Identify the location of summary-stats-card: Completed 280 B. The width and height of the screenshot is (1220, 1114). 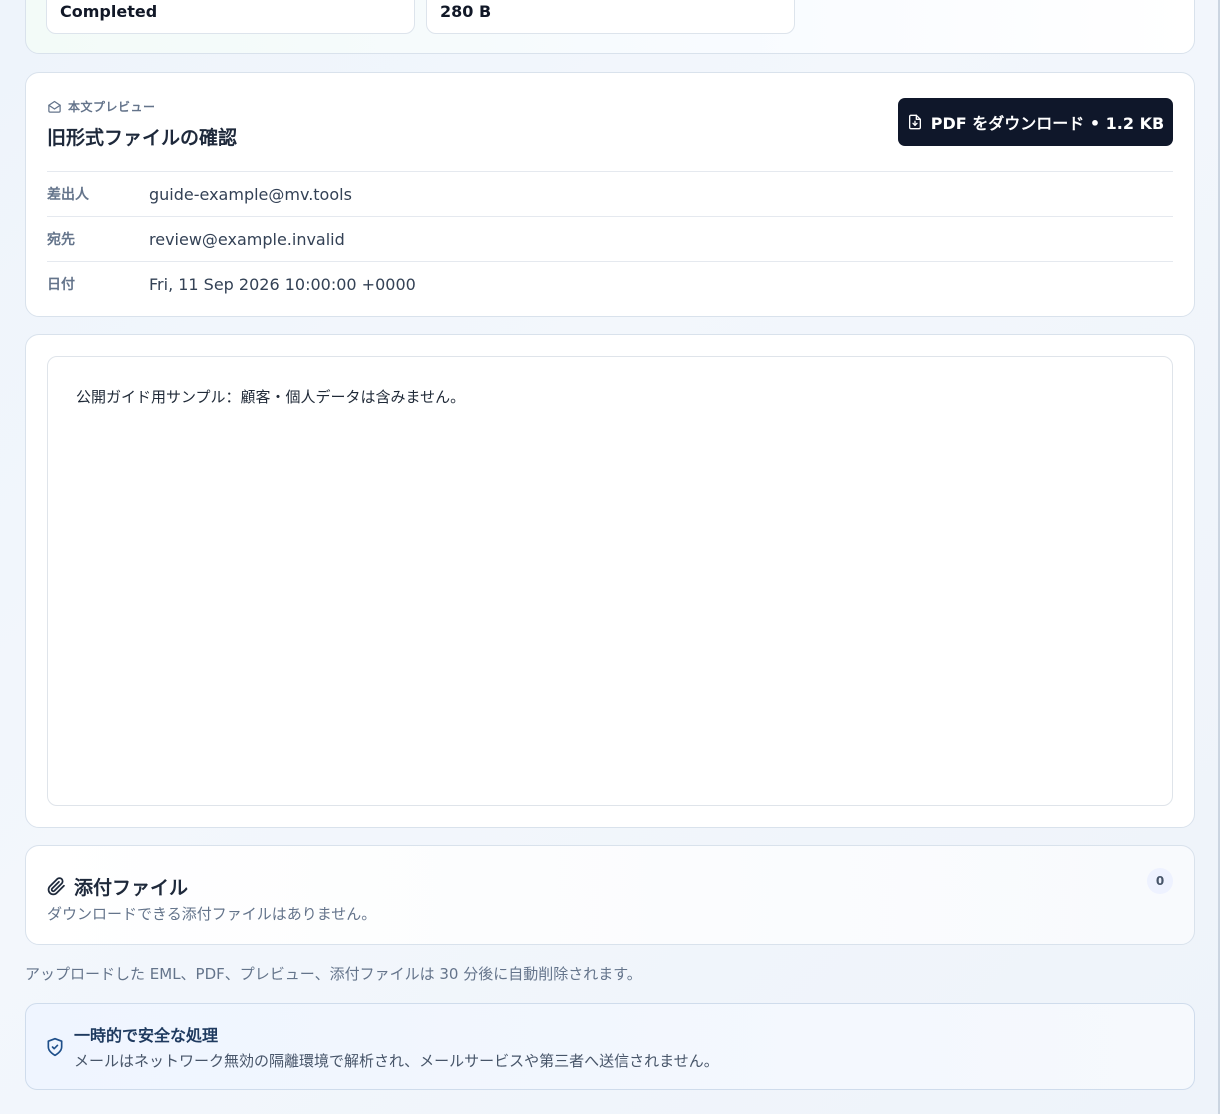
(610, 27).